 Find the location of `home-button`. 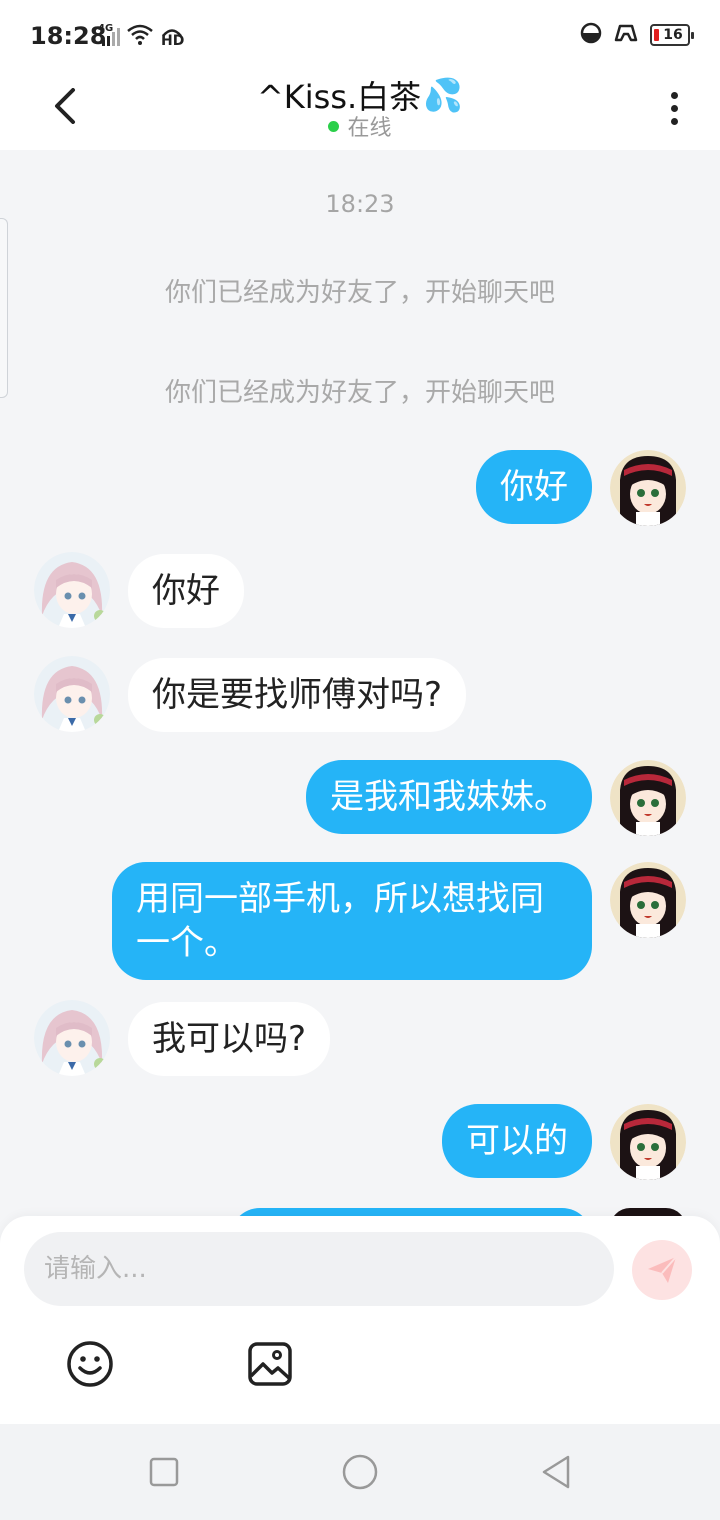

home-button is located at coordinates (360, 1472).